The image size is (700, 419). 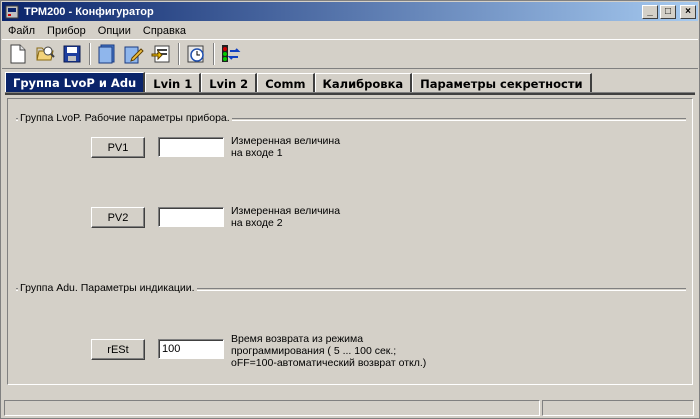 What do you see at coordinates (173, 83) in the screenshot?
I see `tab-lvin-1: Lvin 1` at bounding box center [173, 83].